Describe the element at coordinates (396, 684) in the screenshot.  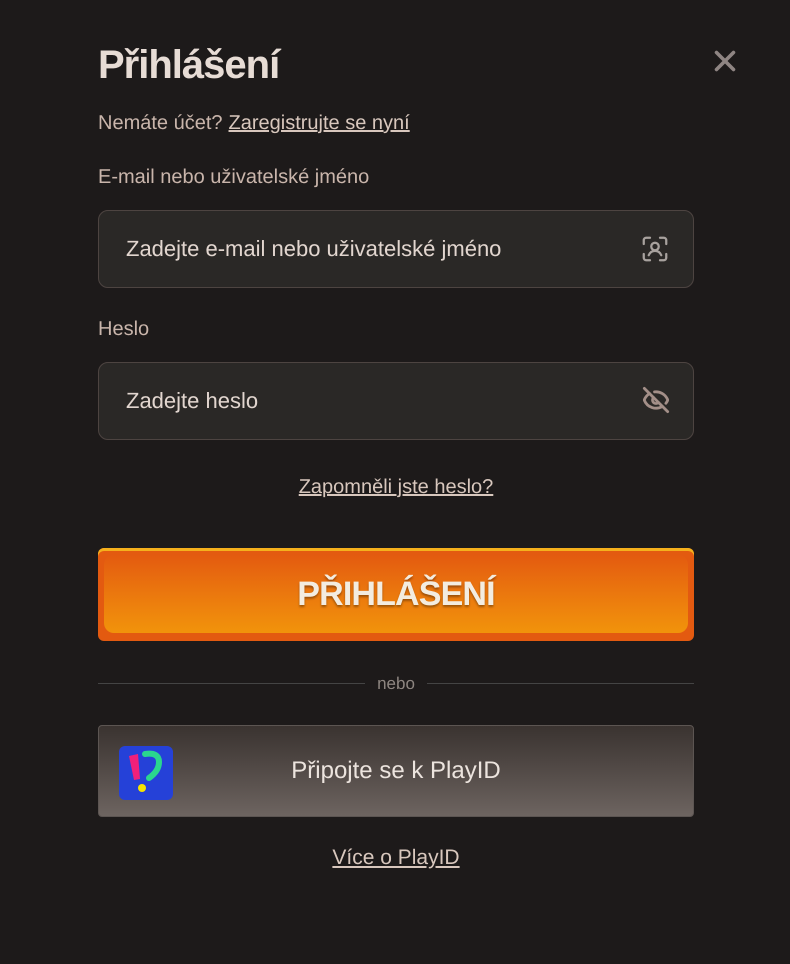
I see `divider-label: nebo` at that location.